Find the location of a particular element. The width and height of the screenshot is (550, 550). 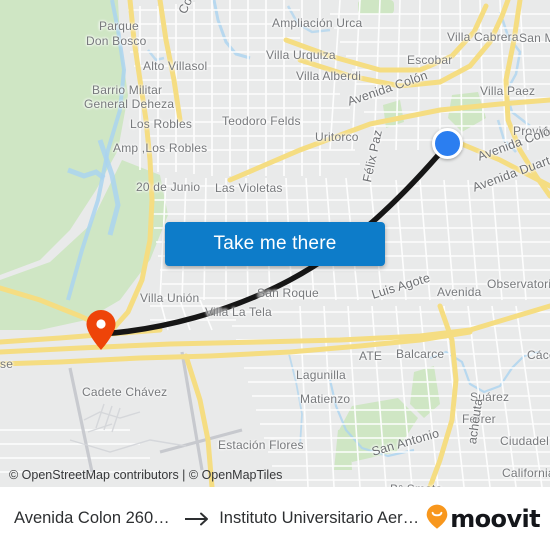

take-me-there-button: Take me there is located at coordinates (275, 244).